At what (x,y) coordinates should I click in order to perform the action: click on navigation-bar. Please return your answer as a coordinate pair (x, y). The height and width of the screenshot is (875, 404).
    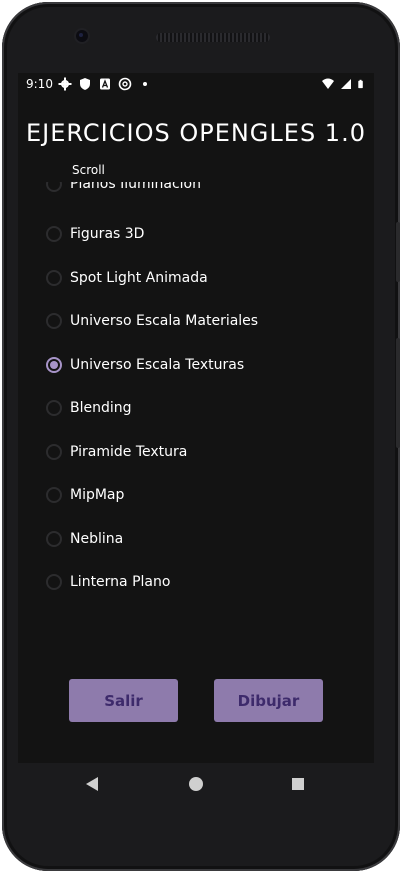
    Looking at the image, I should click on (196, 785).